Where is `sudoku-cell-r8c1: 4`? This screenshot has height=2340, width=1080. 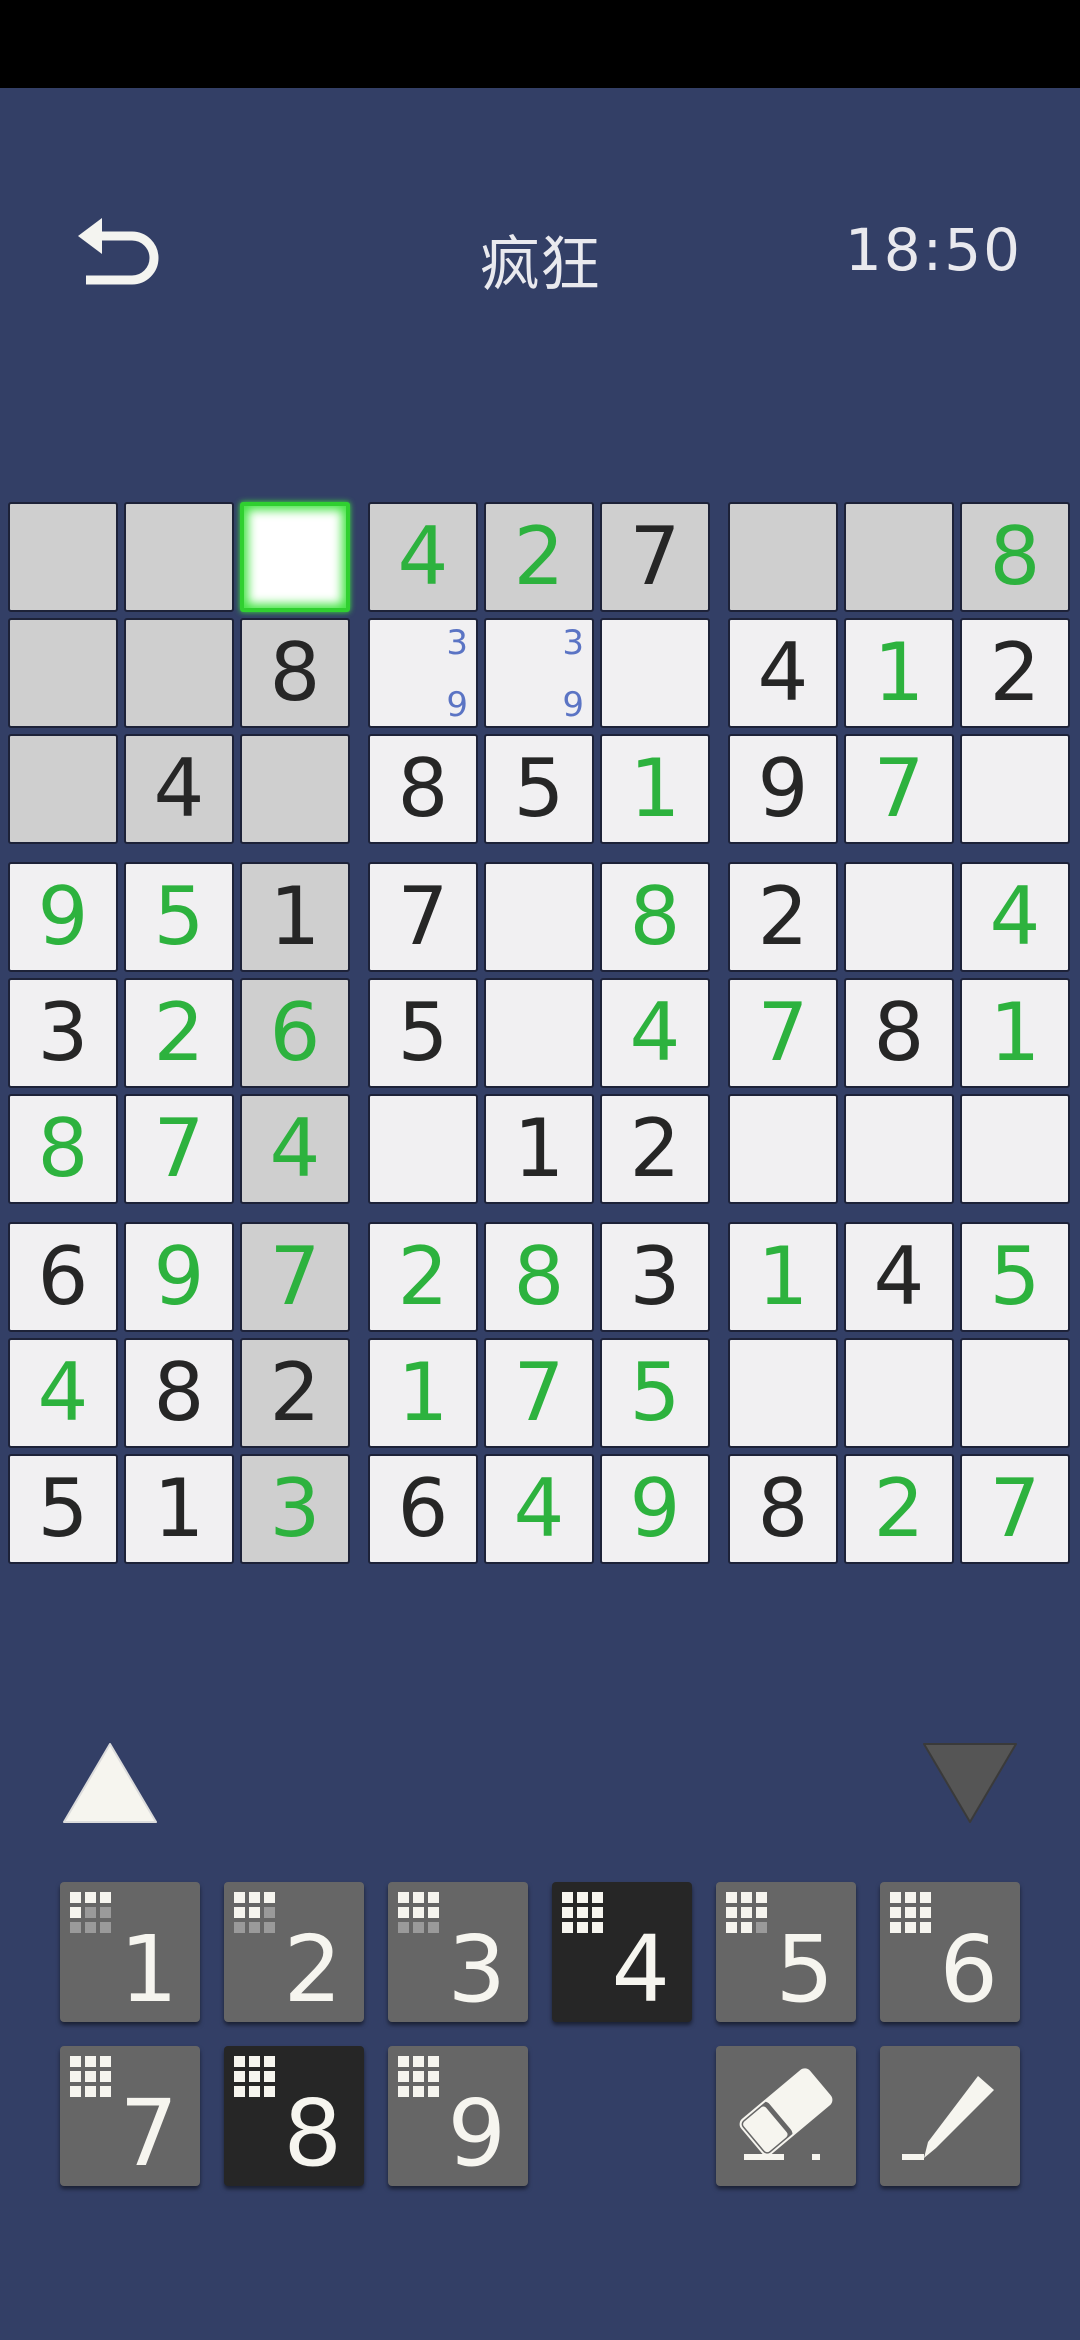 sudoku-cell-r8c1: 4 is located at coordinates (63, 1393).